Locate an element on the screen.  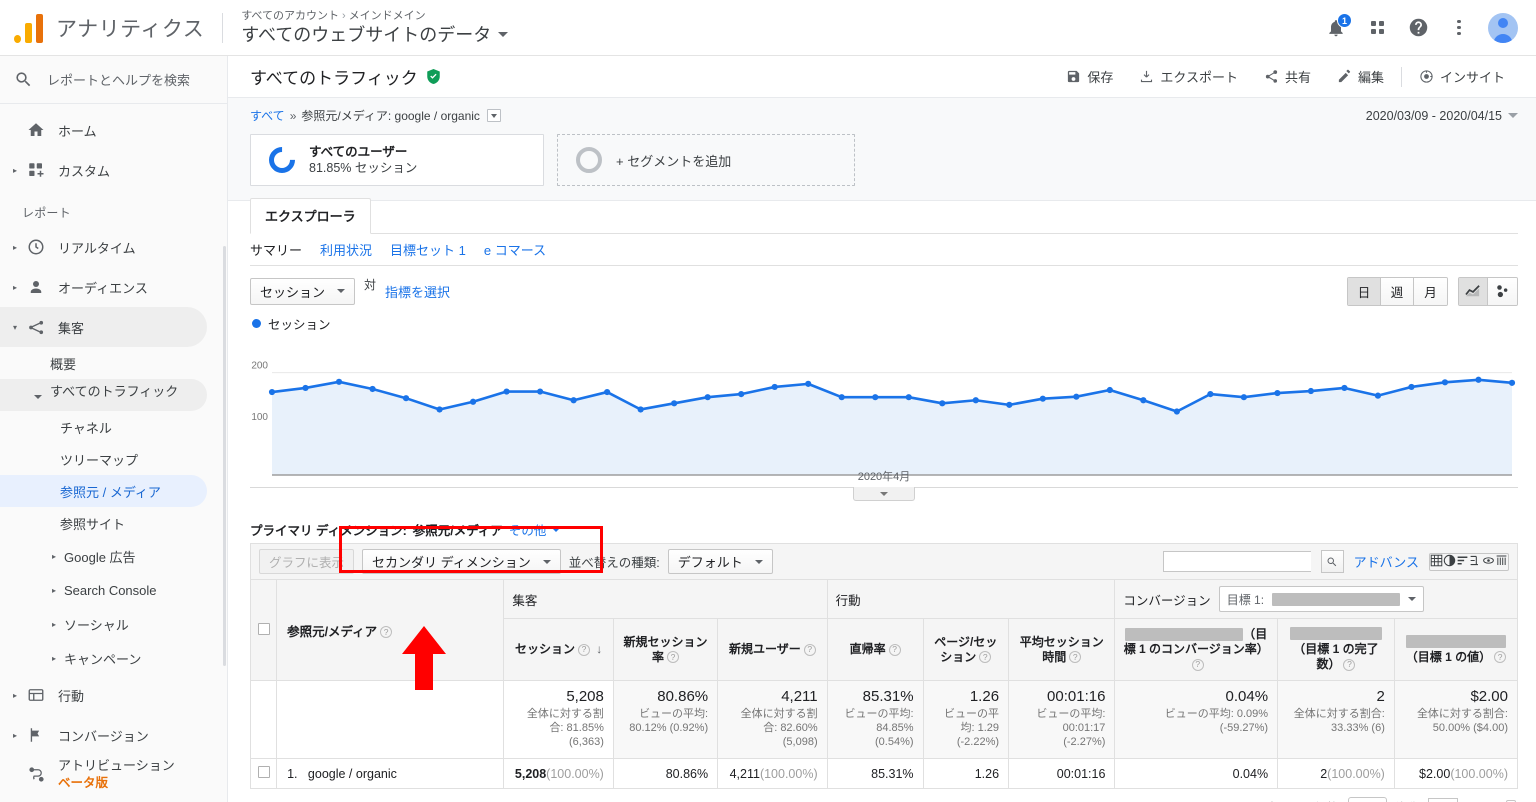
select-all-checkbox is located at coordinates (263, 628).